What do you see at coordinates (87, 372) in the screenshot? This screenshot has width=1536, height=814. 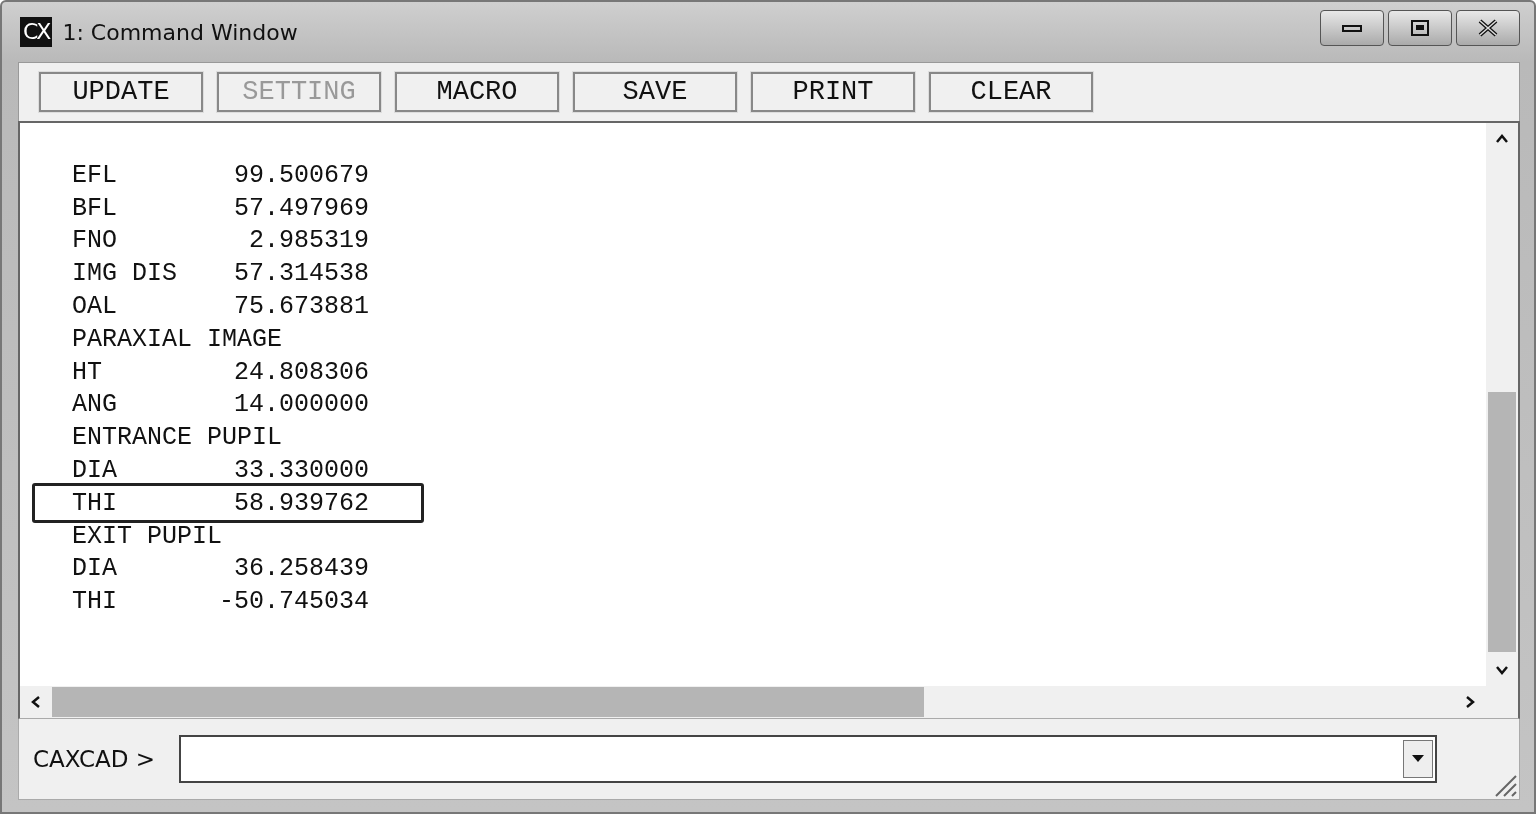 I see `output-label: HT` at bounding box center [87, 372].